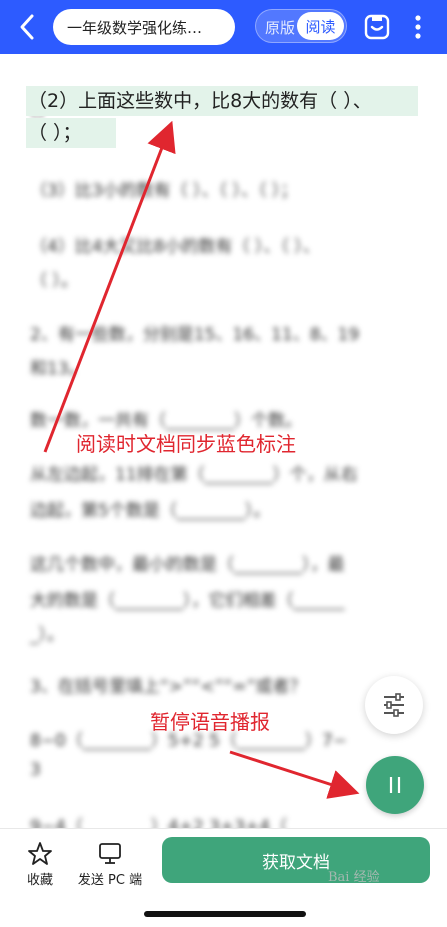 The image size is (447, 927). Describe the element at coordinates (39, 880) in the screenshot. I see `favorite-label: 收藏` at that location.